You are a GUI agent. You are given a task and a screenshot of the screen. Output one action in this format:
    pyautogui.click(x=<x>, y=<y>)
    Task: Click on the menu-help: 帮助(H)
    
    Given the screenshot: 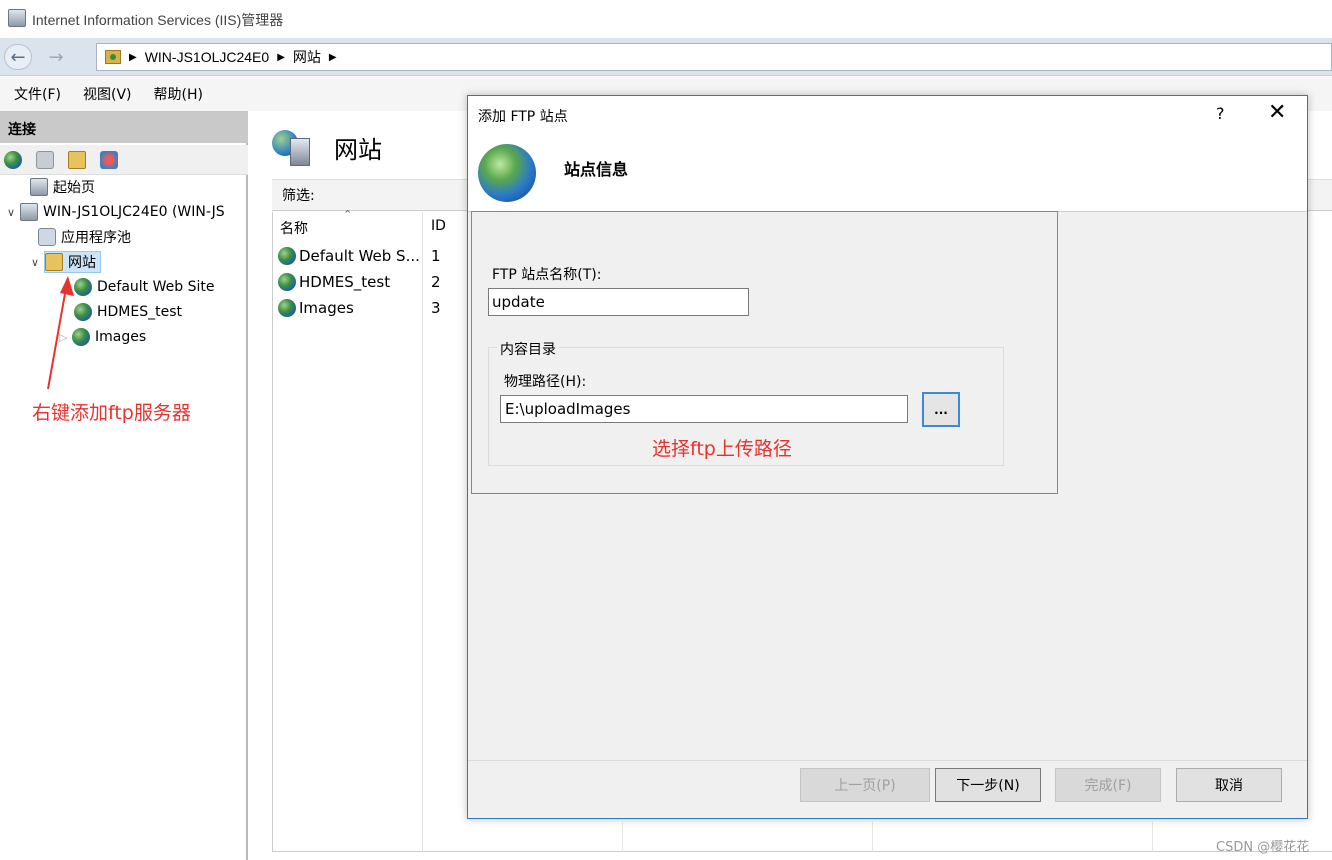 What is the action you would take?
    pyautogui.click(x=178, y=94)
    